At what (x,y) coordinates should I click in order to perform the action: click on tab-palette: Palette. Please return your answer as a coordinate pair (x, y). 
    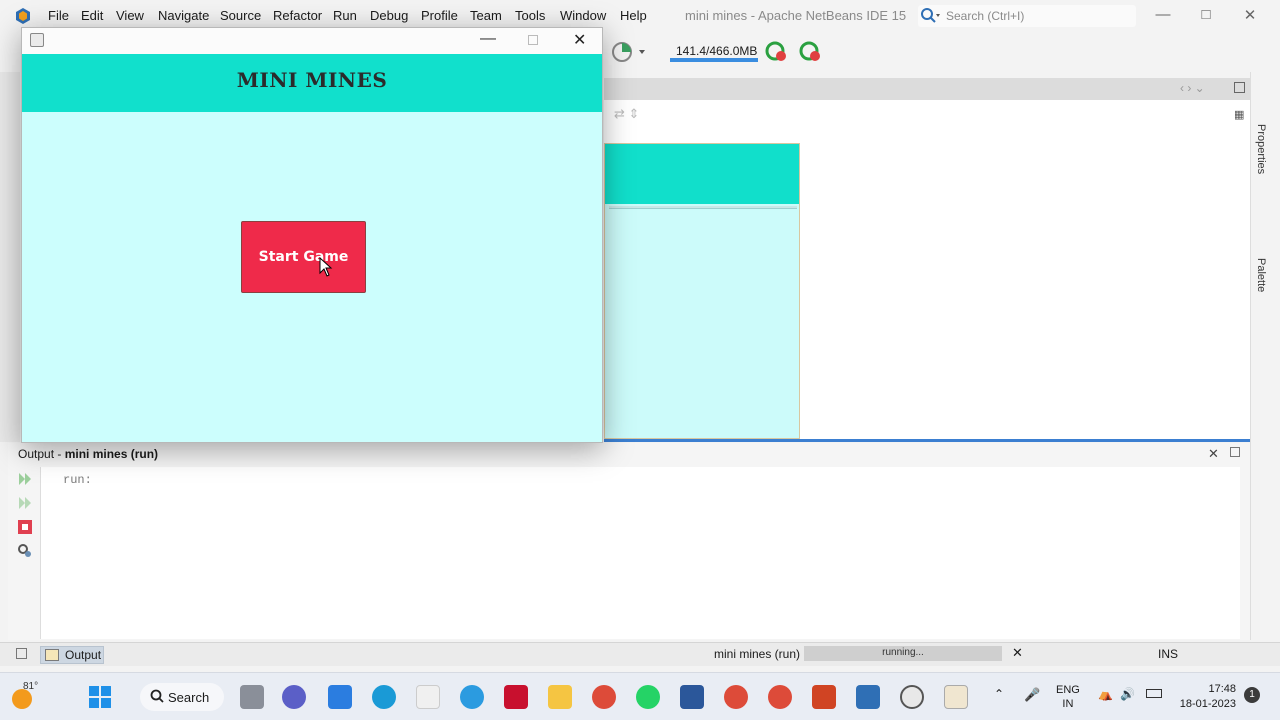
    Looking at the image, I should click on (1261, 275).